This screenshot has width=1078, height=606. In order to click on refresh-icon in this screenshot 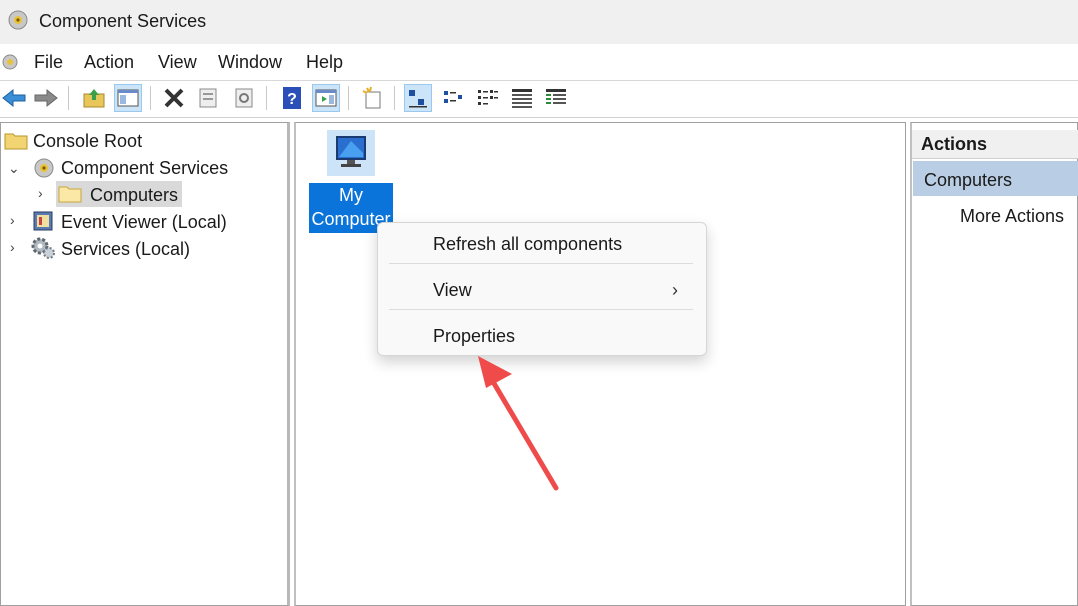, I will do `click(244, 98)`.